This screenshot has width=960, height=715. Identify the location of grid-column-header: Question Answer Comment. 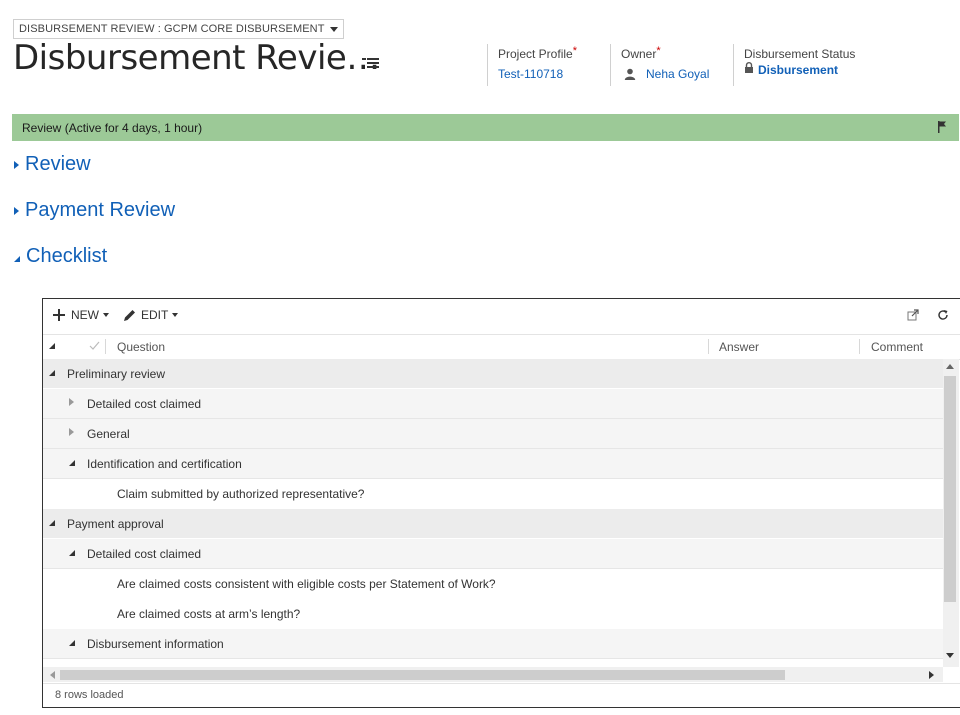
(501, 347).